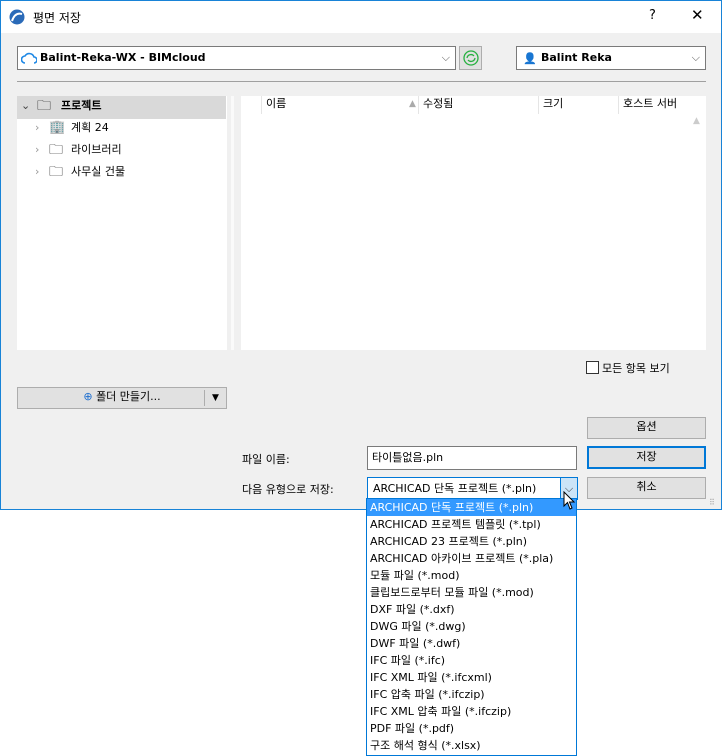 The height and width of the screenshot is (756, 722). What do you see at coordinates (122, 223) in the screenshot?
I see `project-tree: ⌄ 🗀 프로젝트 › 🏢 계획 24 › 🗀 라이브러리 › 🗀 사무실 건물` at bounding box center [122, 223].